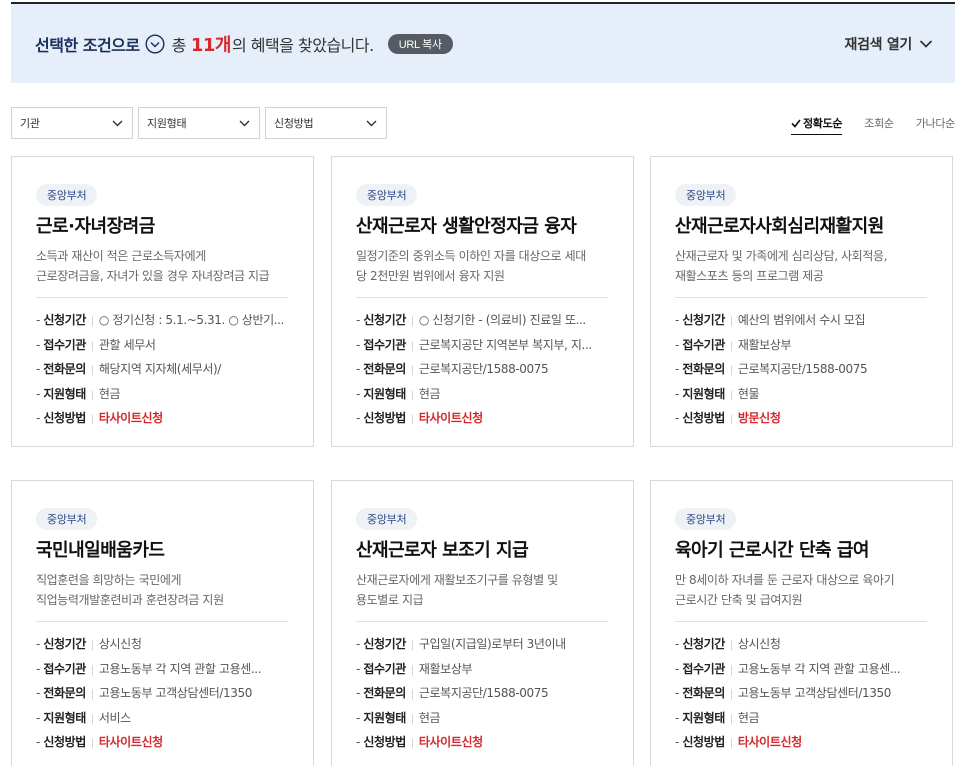  I want to click on sort-accuracy: 정확도순, so click(816, 125).